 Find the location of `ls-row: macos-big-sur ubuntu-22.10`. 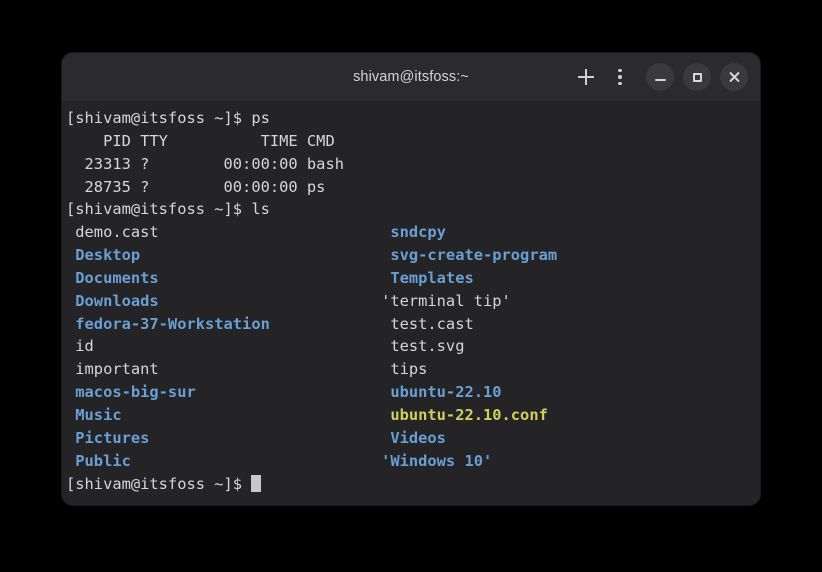

ls-row: macos-big-sur ubuntu-22.10 is located at coordinates (413, 392).